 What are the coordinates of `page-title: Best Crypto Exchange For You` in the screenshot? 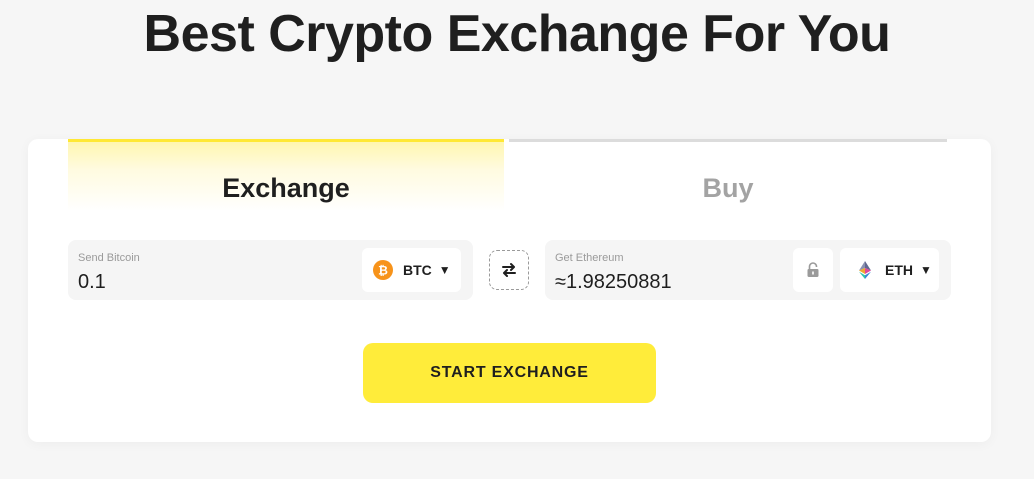 It's located at (517, 34).